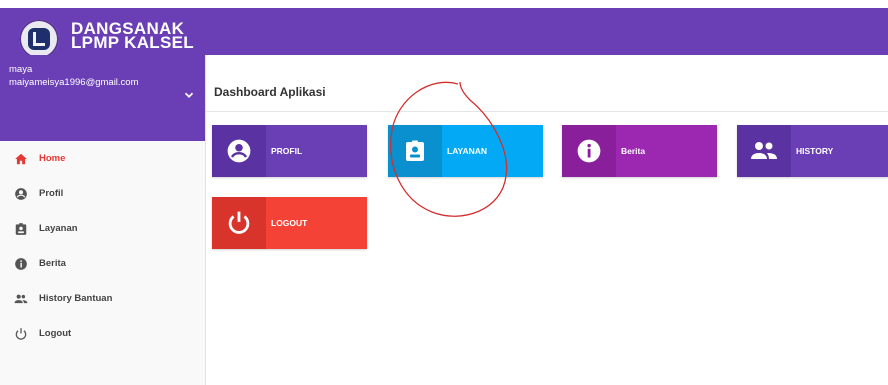 The height and width of the screenshot is (385, 888). Describe the element at coordinates (547, 111) in the screenshot. I see `divider` at that location.